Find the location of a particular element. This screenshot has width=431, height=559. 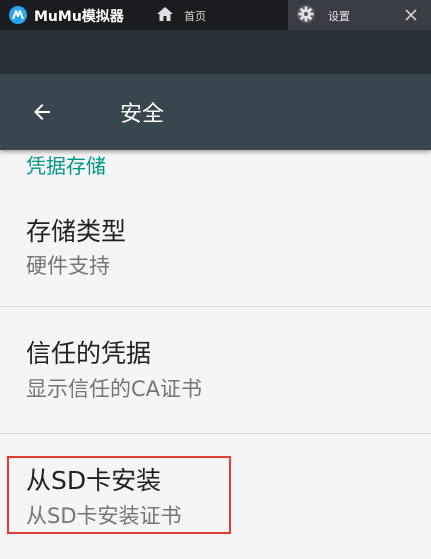

arrow-left-icon is located at coordinates (42, 112).